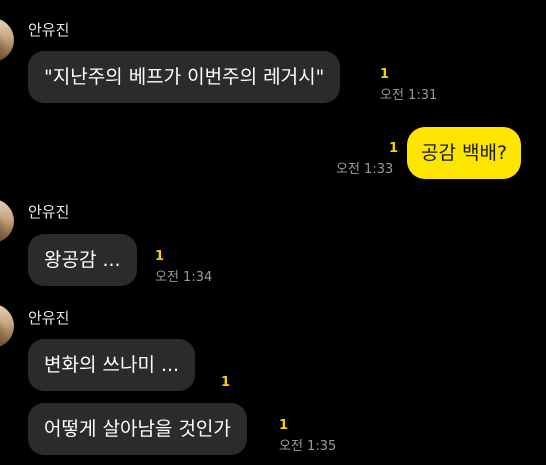 This screenshot has height=465, width=546. Describe the element at coordinates (184, 277) in the screenshot. I see `message-time: 오전 1:34` at that location.